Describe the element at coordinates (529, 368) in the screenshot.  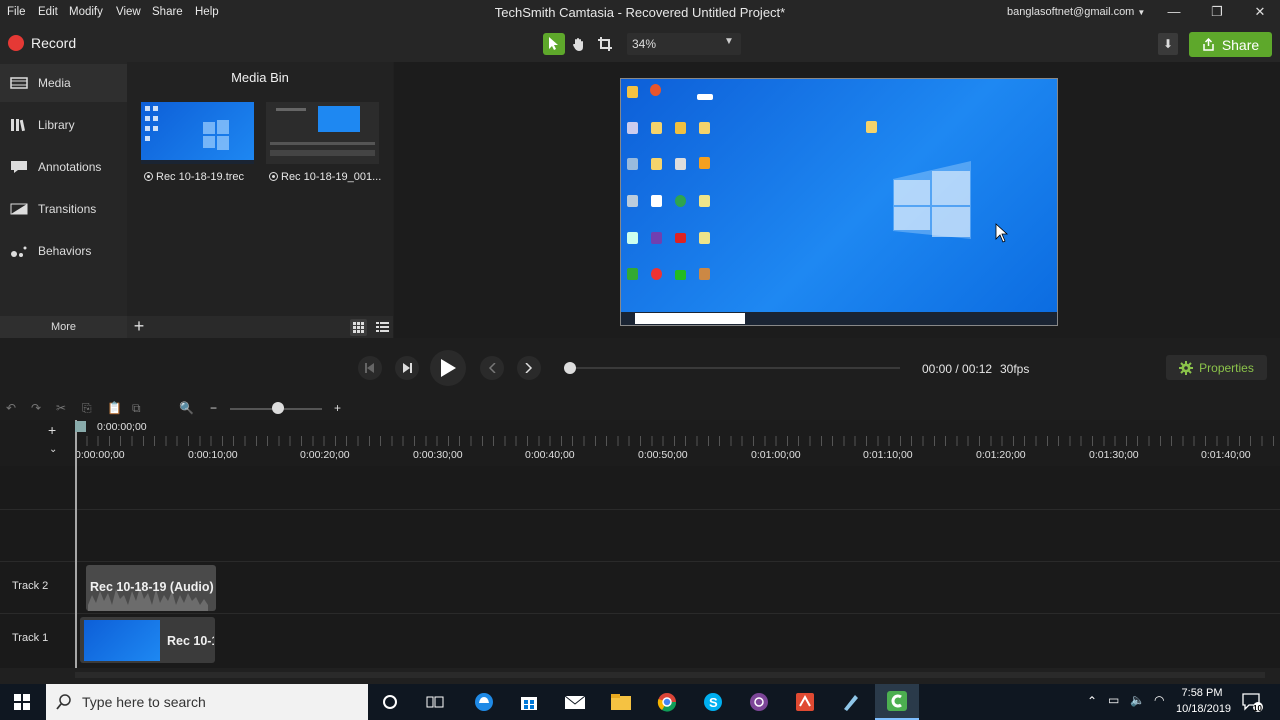
I see `next-icon` at that location.